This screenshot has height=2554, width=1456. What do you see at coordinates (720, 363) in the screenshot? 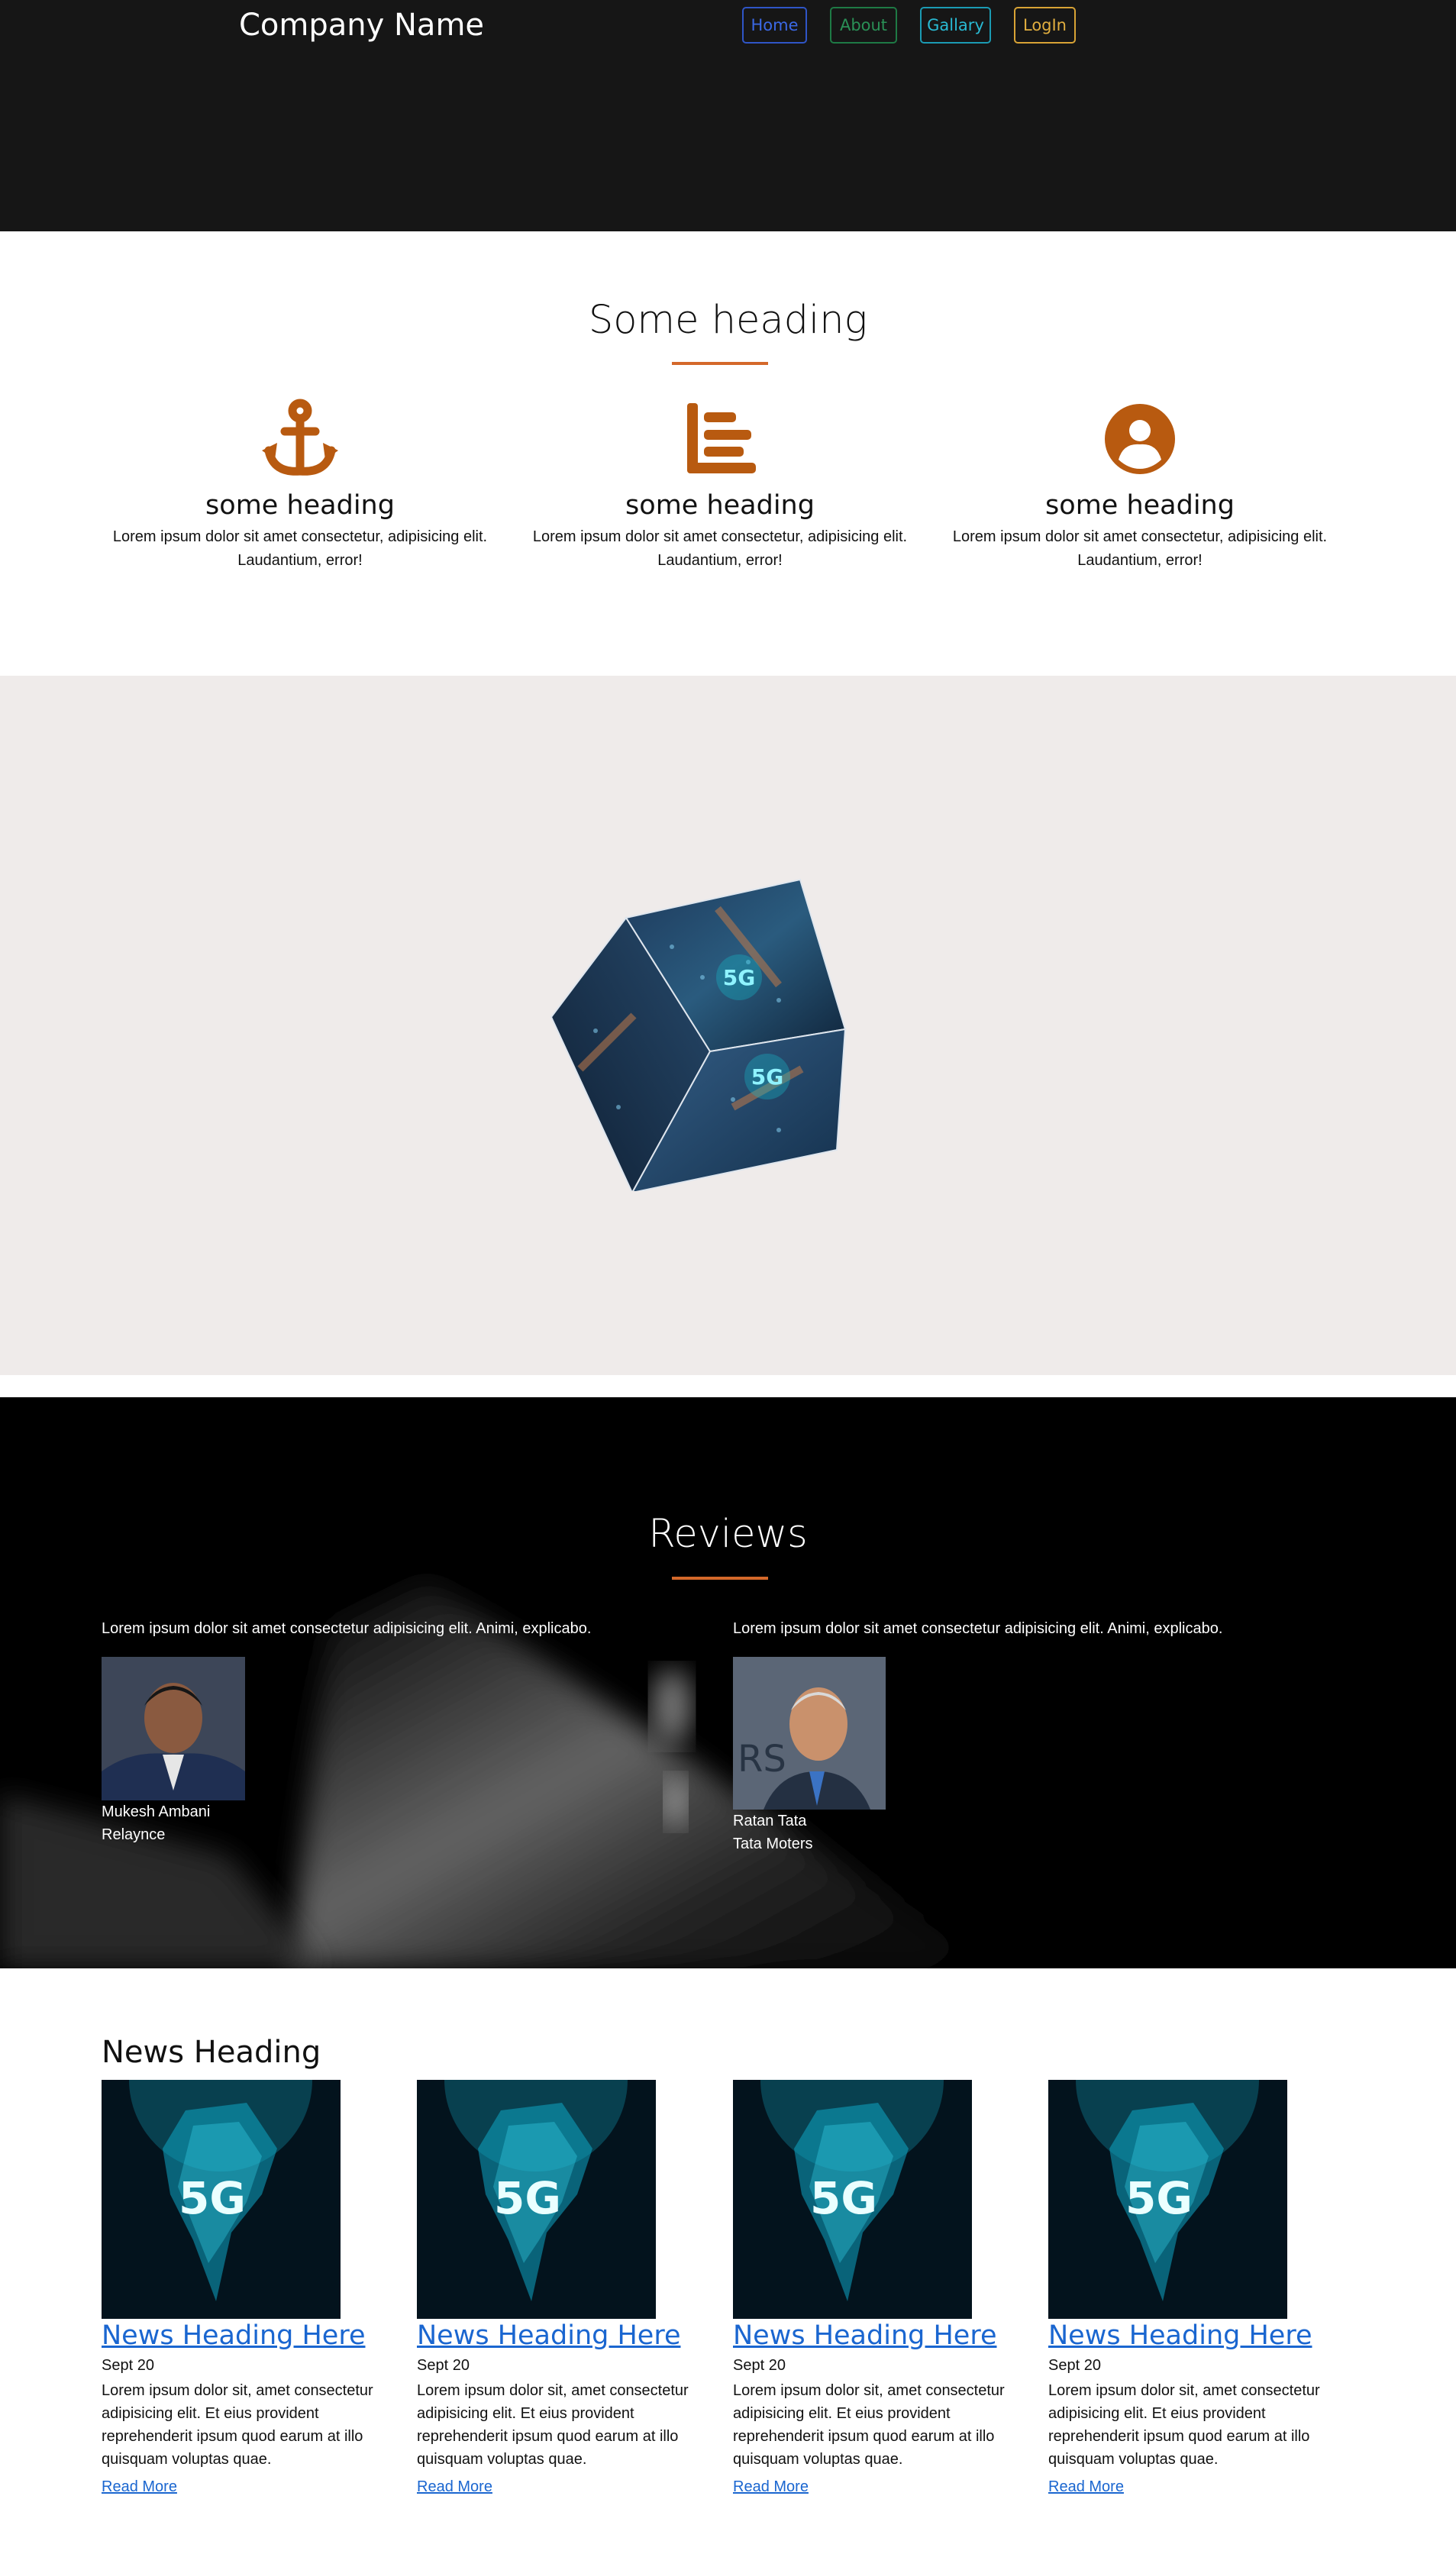
I see `features-heading-underline` at bounding box center [720, 363].